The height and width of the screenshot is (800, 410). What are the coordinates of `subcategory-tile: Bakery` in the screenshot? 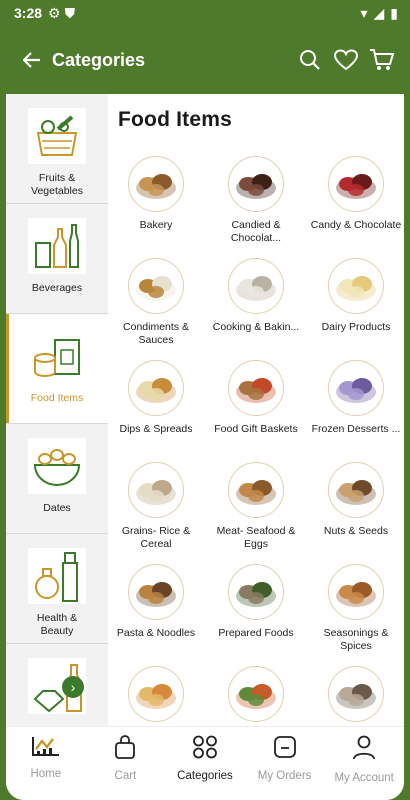 It's located at (157, 207).